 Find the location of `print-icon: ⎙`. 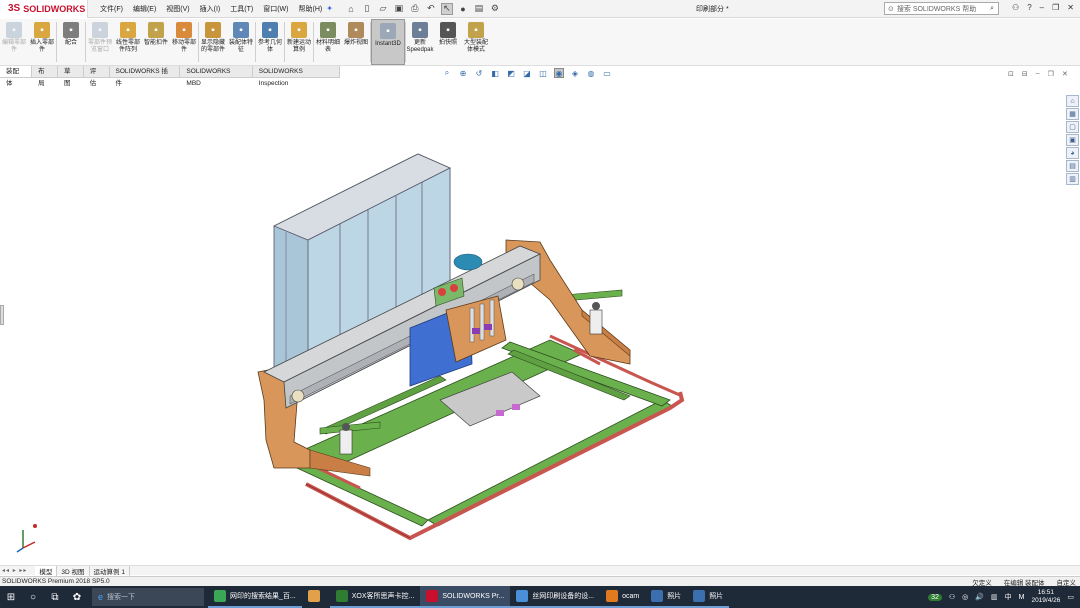

print-icon: ⎙ is located at coordinates (415, 9).